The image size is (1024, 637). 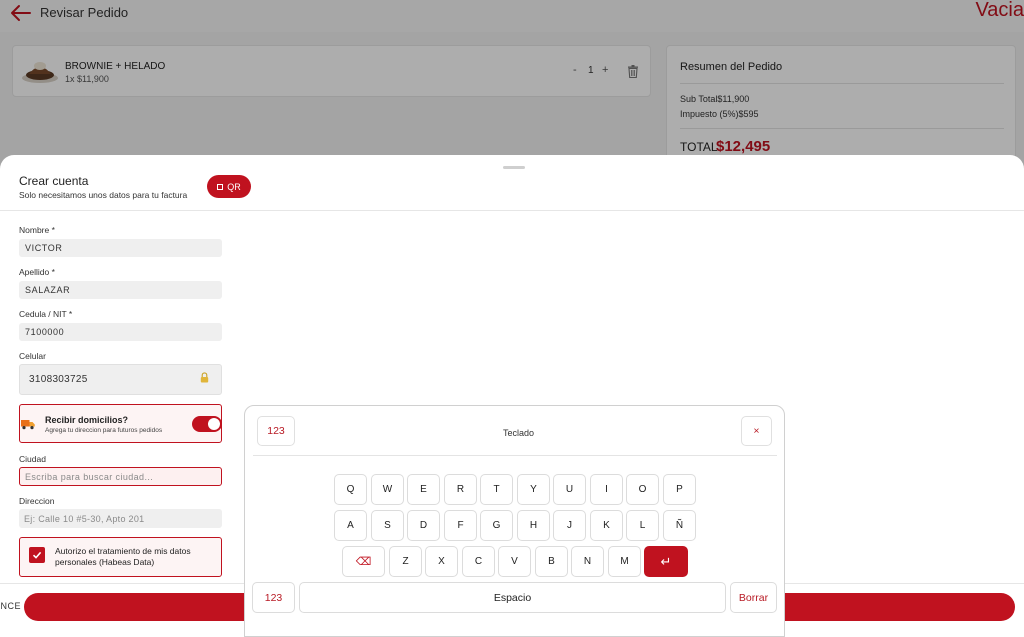 What do you see at coordinates (496, 489) in the screenshot?
I see `key-t: T` at bounding box center [496, 489].